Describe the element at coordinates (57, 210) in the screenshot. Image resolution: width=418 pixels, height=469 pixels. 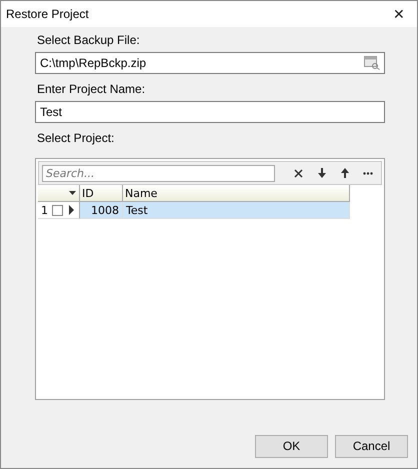
I see `row-checkbox` at that location.